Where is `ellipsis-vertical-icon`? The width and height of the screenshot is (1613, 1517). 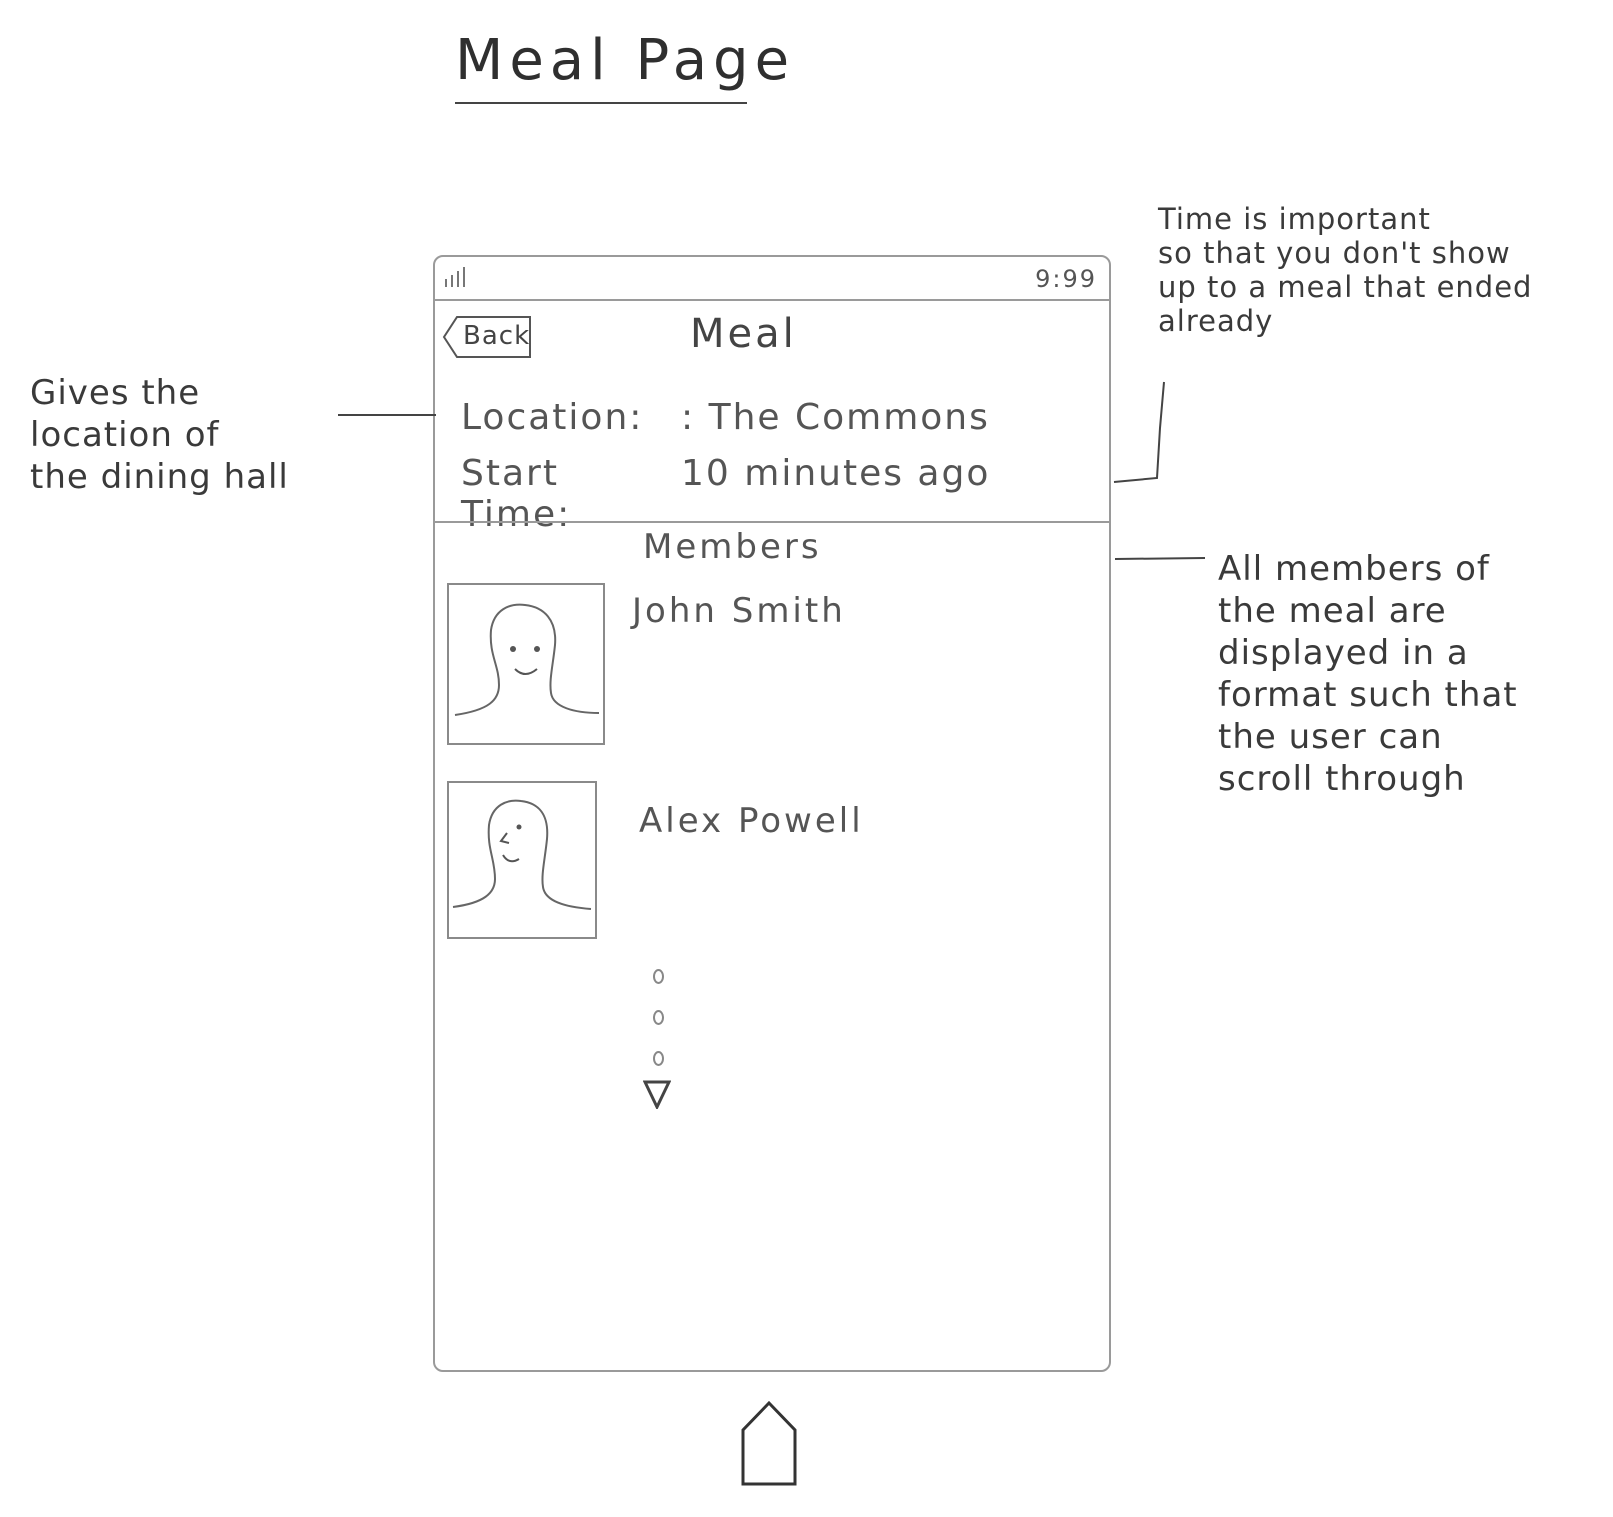
ellipsis-vertical-icon is located at coordinates (658, 1017).